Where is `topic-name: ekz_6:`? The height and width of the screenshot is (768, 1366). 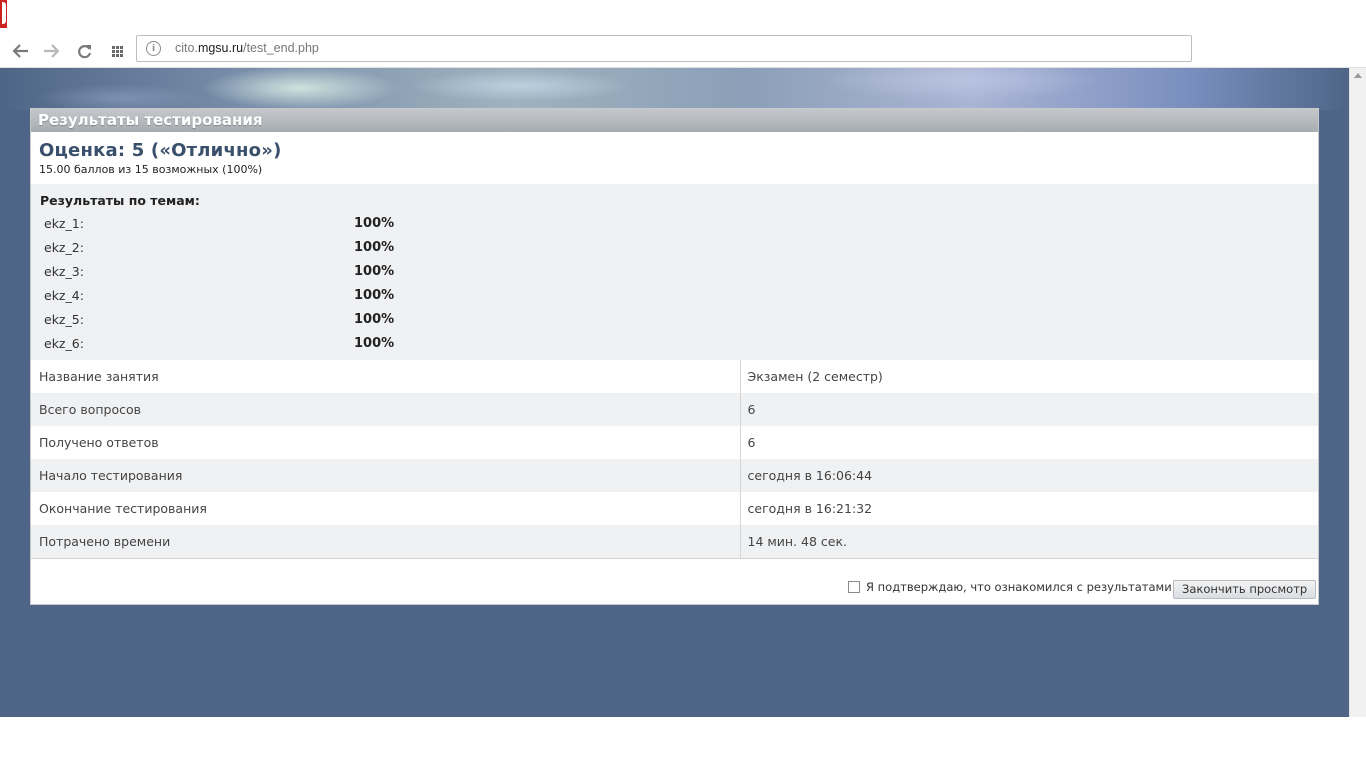
topic-name: ekz_6: is located at coordinates (64, 343).